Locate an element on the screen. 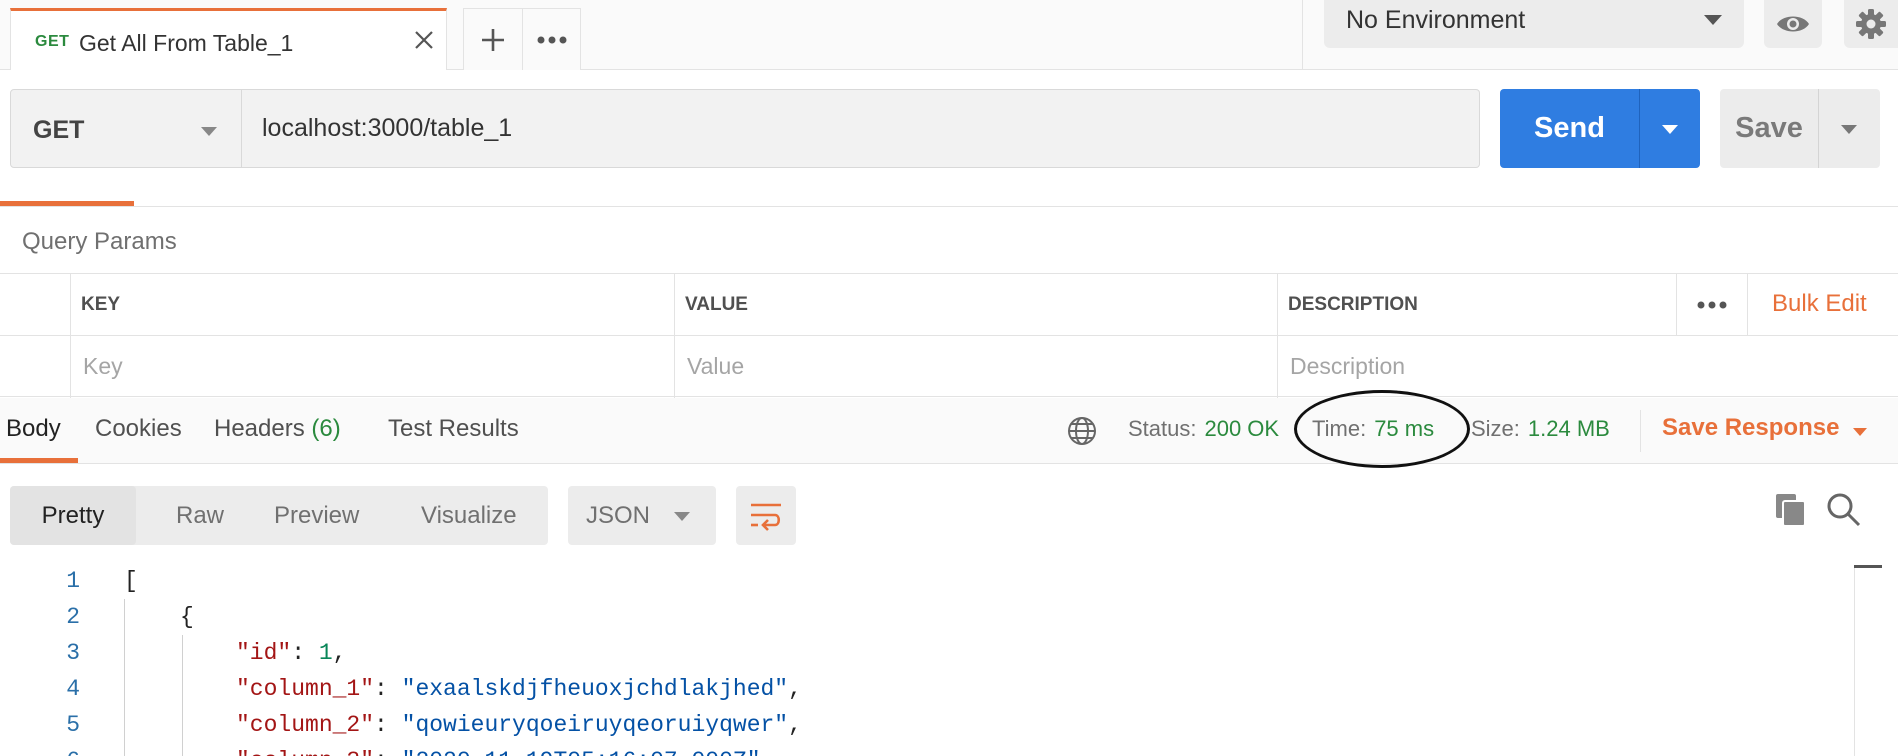  settings-button is located at coordinates (1871, 24).